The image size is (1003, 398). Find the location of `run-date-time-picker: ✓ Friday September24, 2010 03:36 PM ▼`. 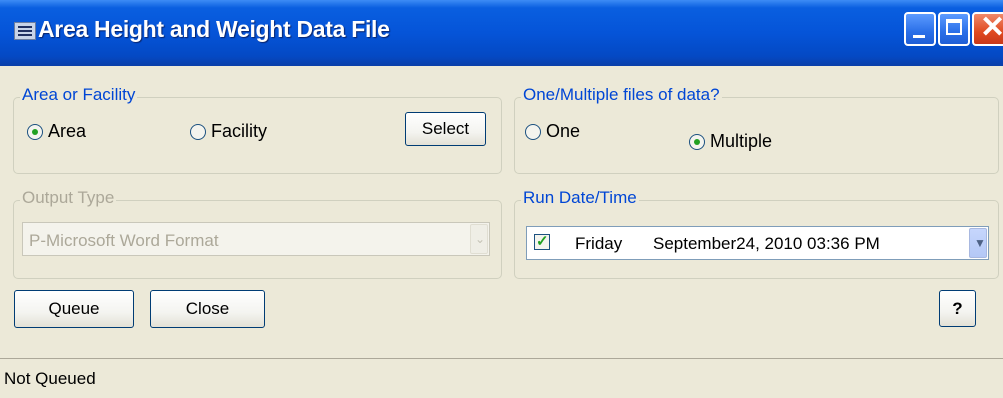

run-date-time-picker: ✓ Friday September24, 2010 03:36 PM ▼ is located at coordinates (757, 243).